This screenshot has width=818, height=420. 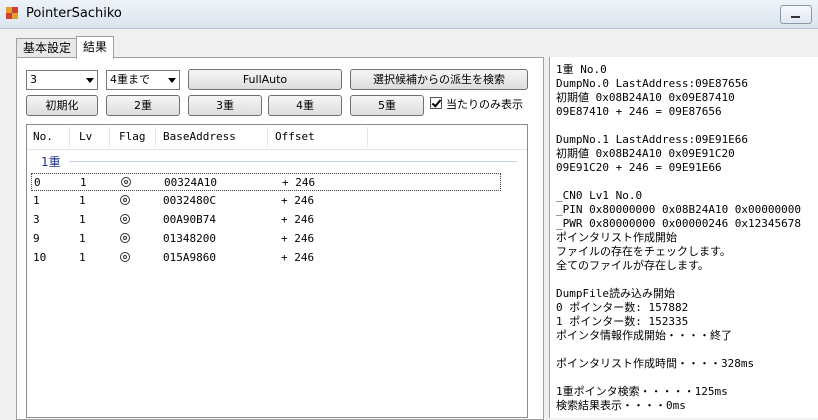 I want to click on minimize-button, so click(x=796, y=14).